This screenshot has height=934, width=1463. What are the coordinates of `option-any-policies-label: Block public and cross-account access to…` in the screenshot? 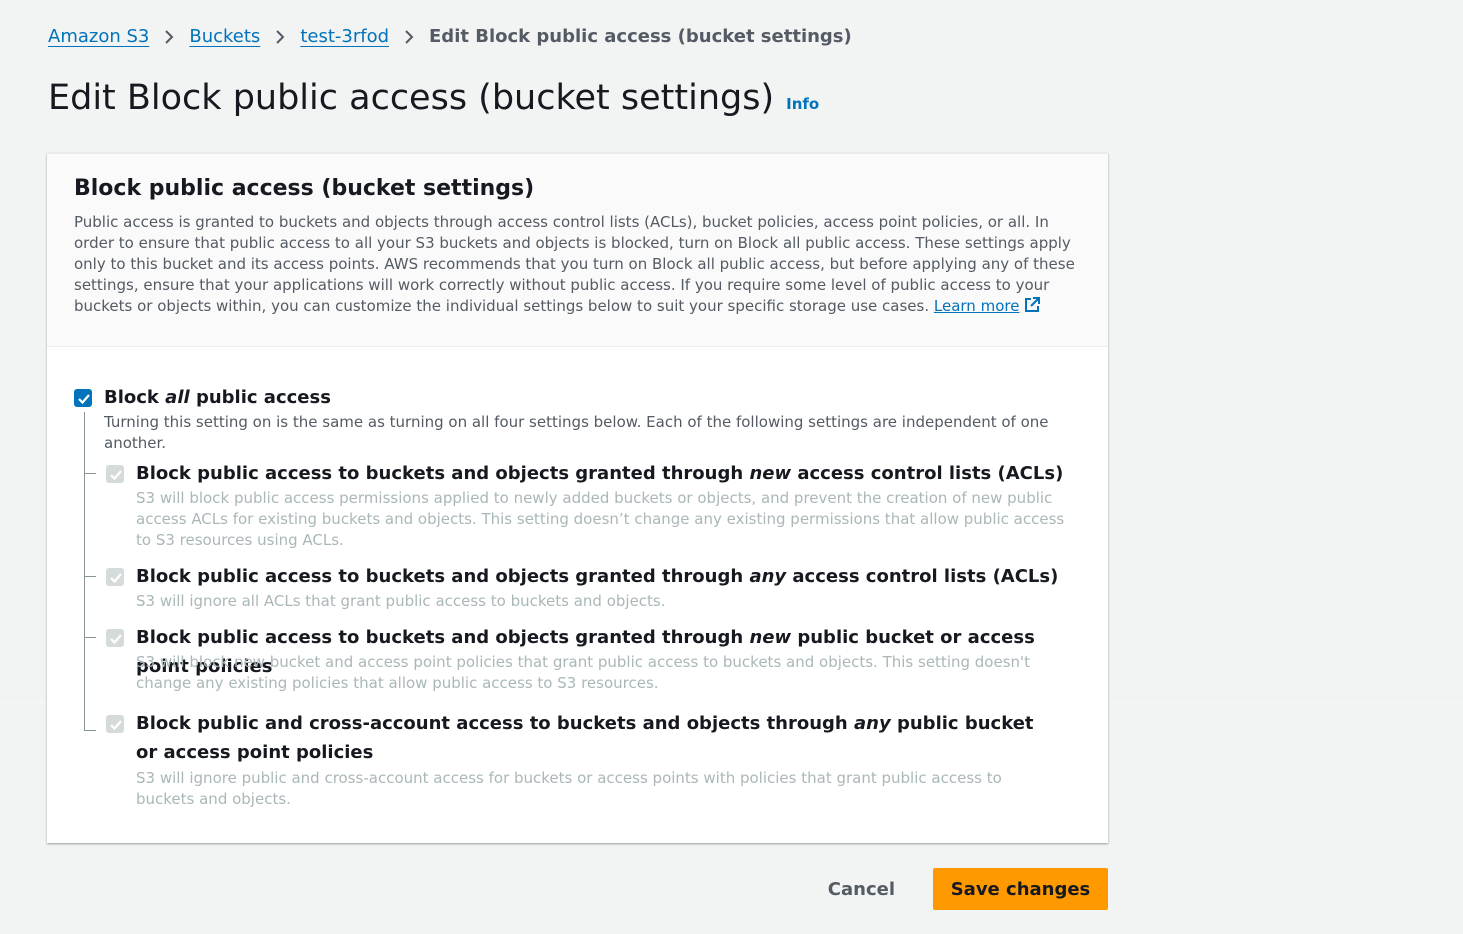 It's located at (596, 738).